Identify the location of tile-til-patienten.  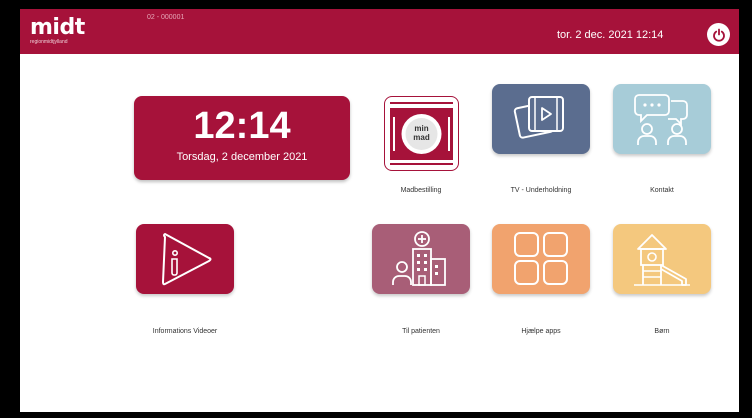
(421, 259).